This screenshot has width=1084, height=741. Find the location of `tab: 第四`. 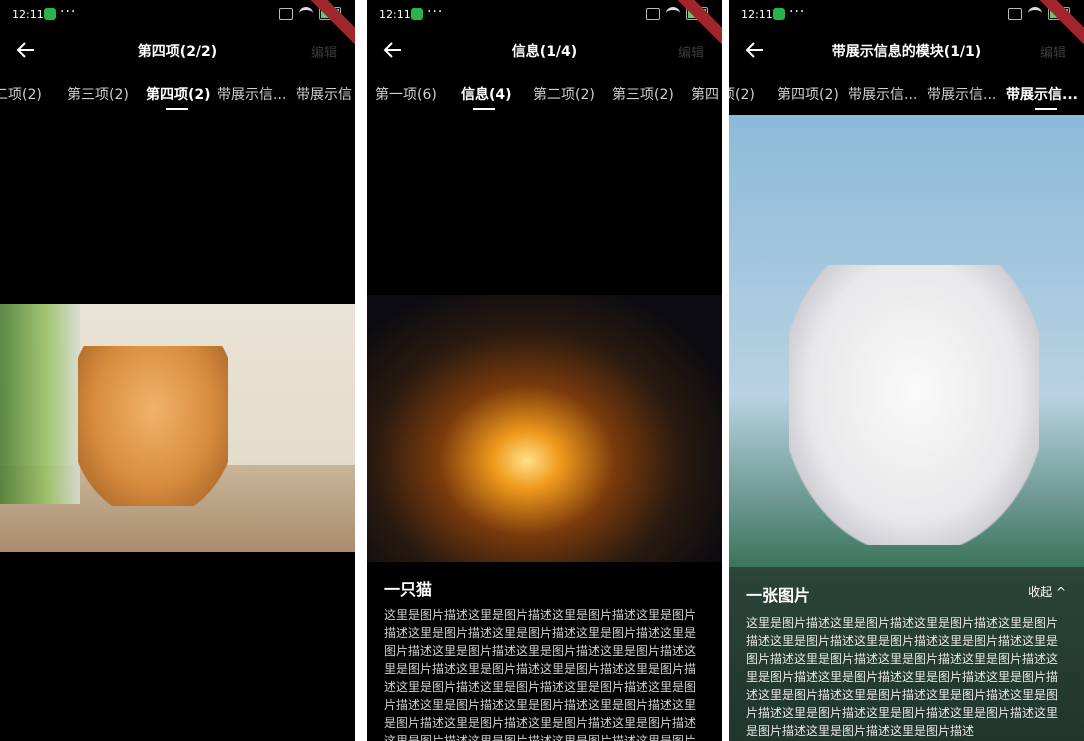

tab: 第四 is located at coordinates (705, 94).